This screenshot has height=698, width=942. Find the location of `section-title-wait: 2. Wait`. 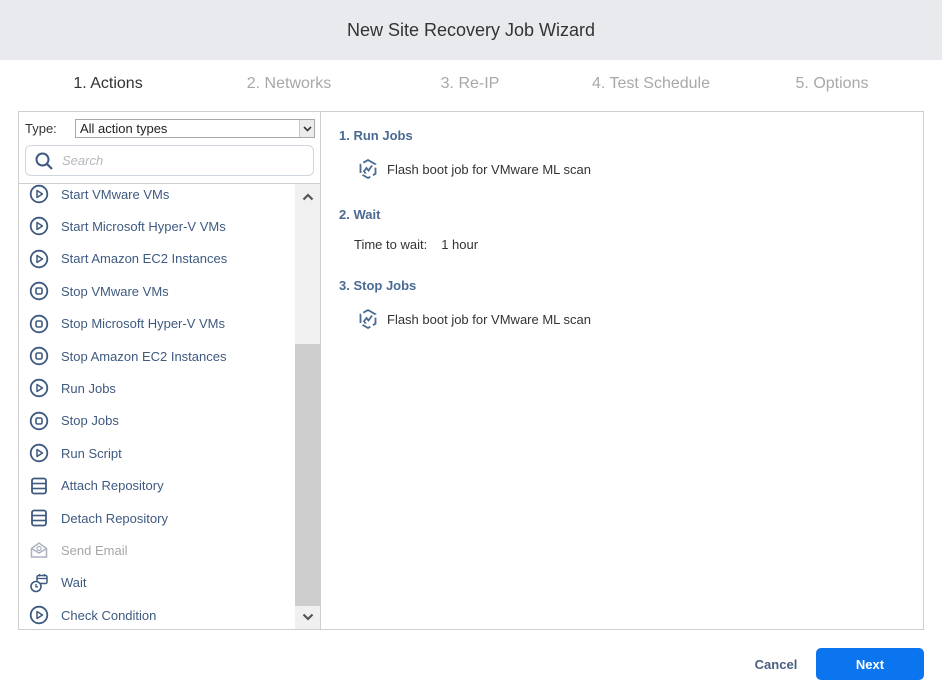

section-title-wait: 2. Wait is located at coordinates (360, 214).